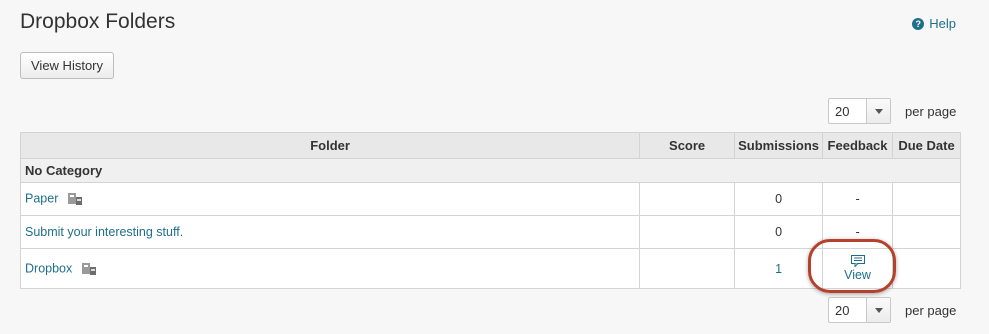  I want to click on page-title: Dropbox Folders, so click(98, 21).